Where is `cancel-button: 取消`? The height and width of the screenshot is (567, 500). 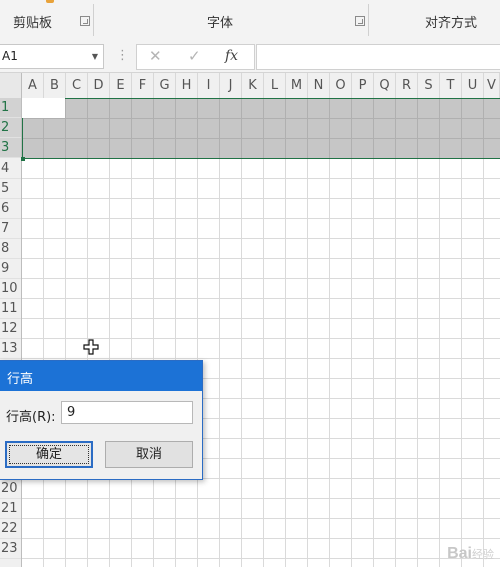 cancel-button: 取消 is located at coordinates (149, 454).